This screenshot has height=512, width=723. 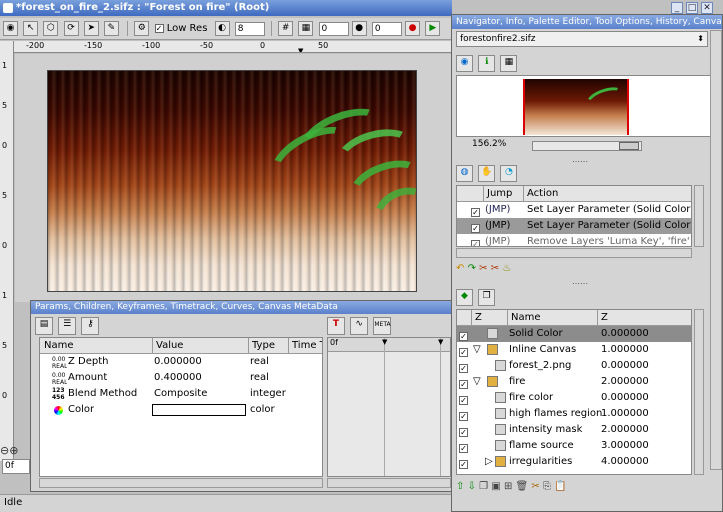 I want to click on grid-snap-icon: ▦, so click(x=306, y=28).